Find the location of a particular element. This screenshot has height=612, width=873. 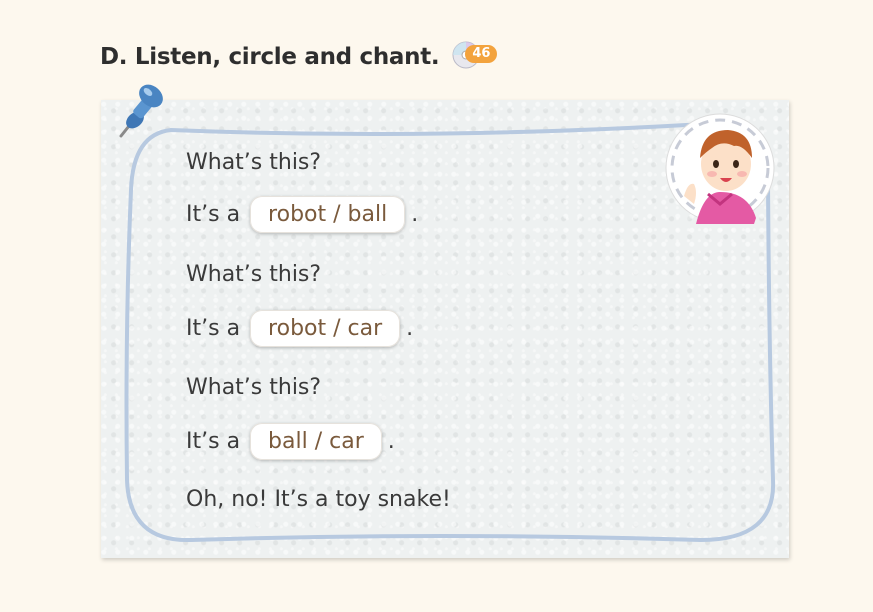

exercise-title: D. Listen, circle and chant. is located at coordinates (270, 57).